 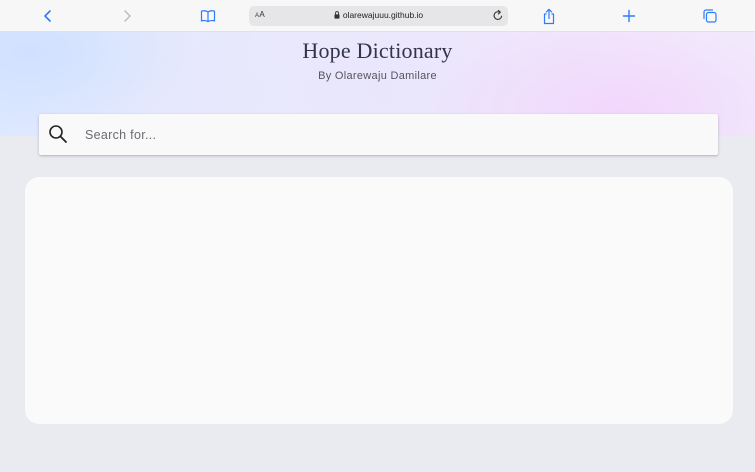 I want to click on forward-button, so click(x=127, y=16).